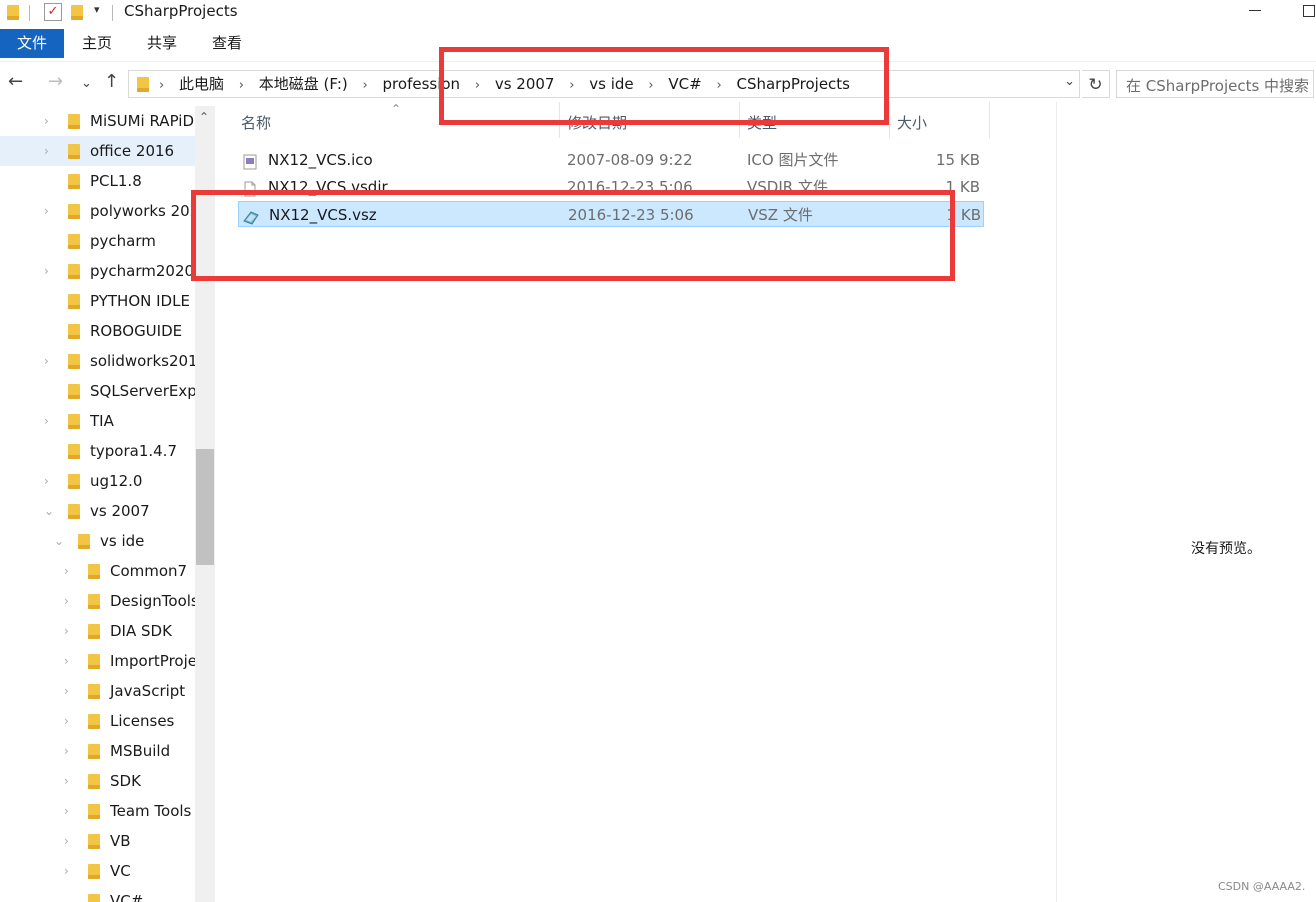 The height and width of the screenshot is (902, 1316). I want to click on sidebar-item-sdk: › SDK, so click(97, 781).